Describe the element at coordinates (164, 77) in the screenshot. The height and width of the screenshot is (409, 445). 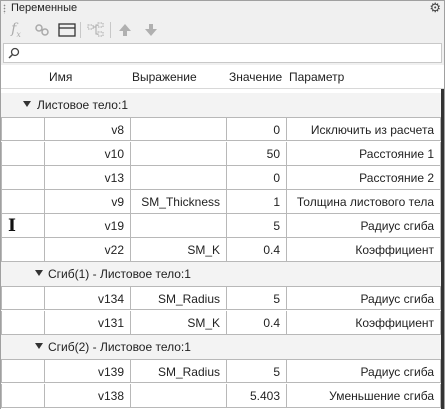
I see `column-expression-header: Выражение` at that location.